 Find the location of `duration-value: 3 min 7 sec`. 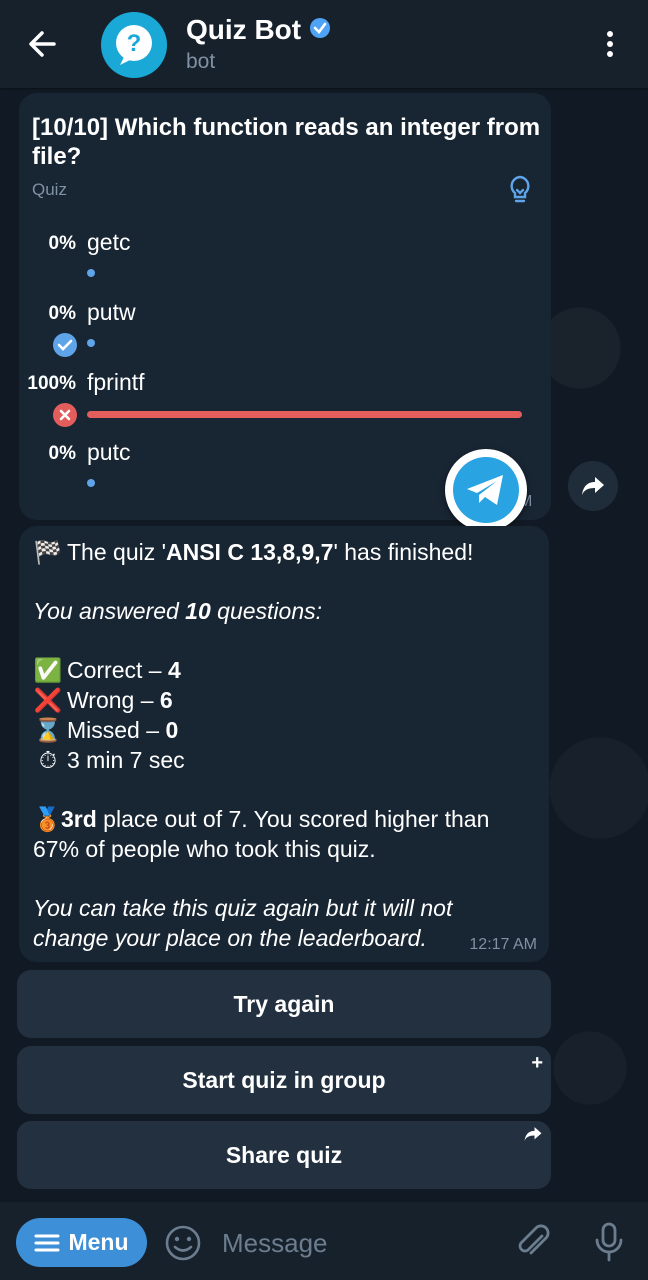

duration-value: 3 min 7 sec is located at coordinates (126, 760).